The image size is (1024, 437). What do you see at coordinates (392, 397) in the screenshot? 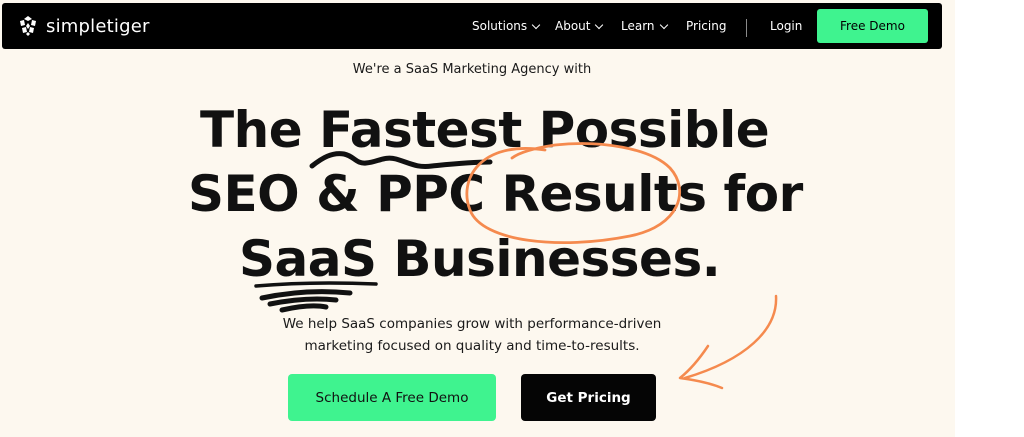
I see `schedule-demo-button: Schedule A Free Demo` at bounding box center [392, 397].